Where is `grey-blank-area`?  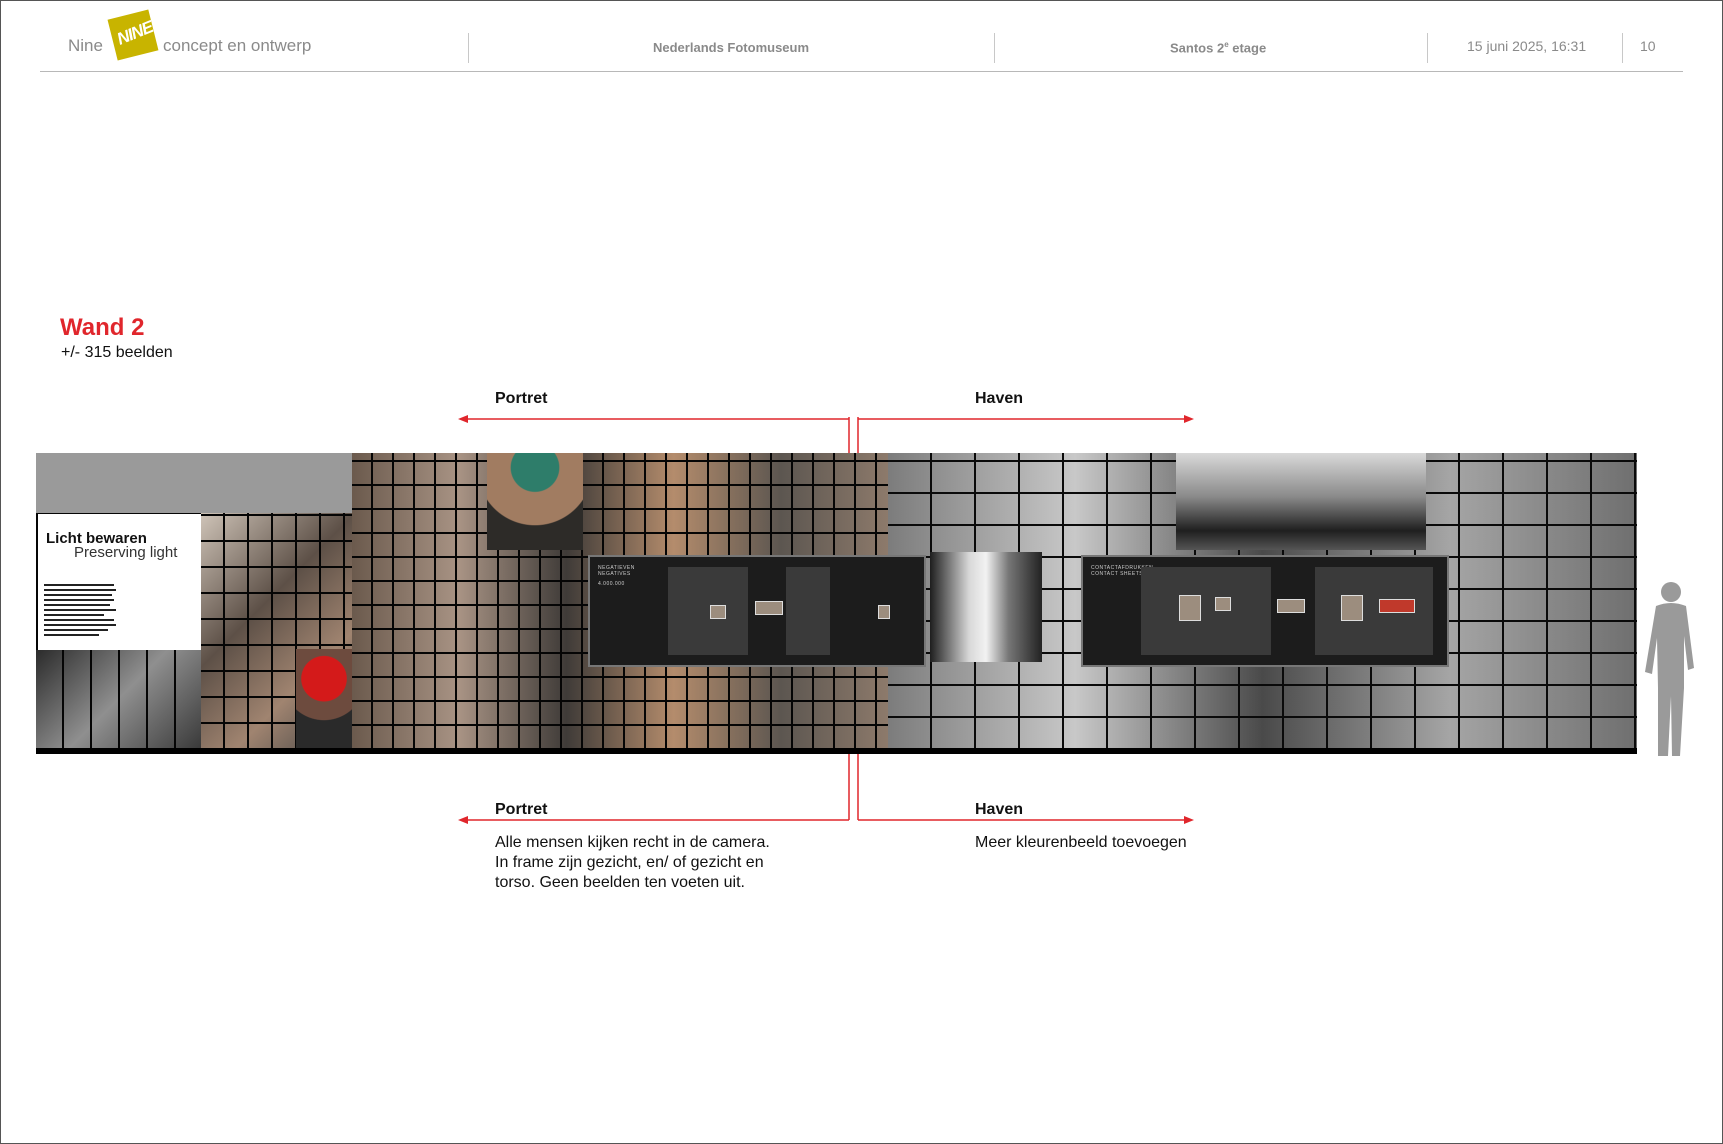 grey-blank-area is located at coordinates (194, 483).